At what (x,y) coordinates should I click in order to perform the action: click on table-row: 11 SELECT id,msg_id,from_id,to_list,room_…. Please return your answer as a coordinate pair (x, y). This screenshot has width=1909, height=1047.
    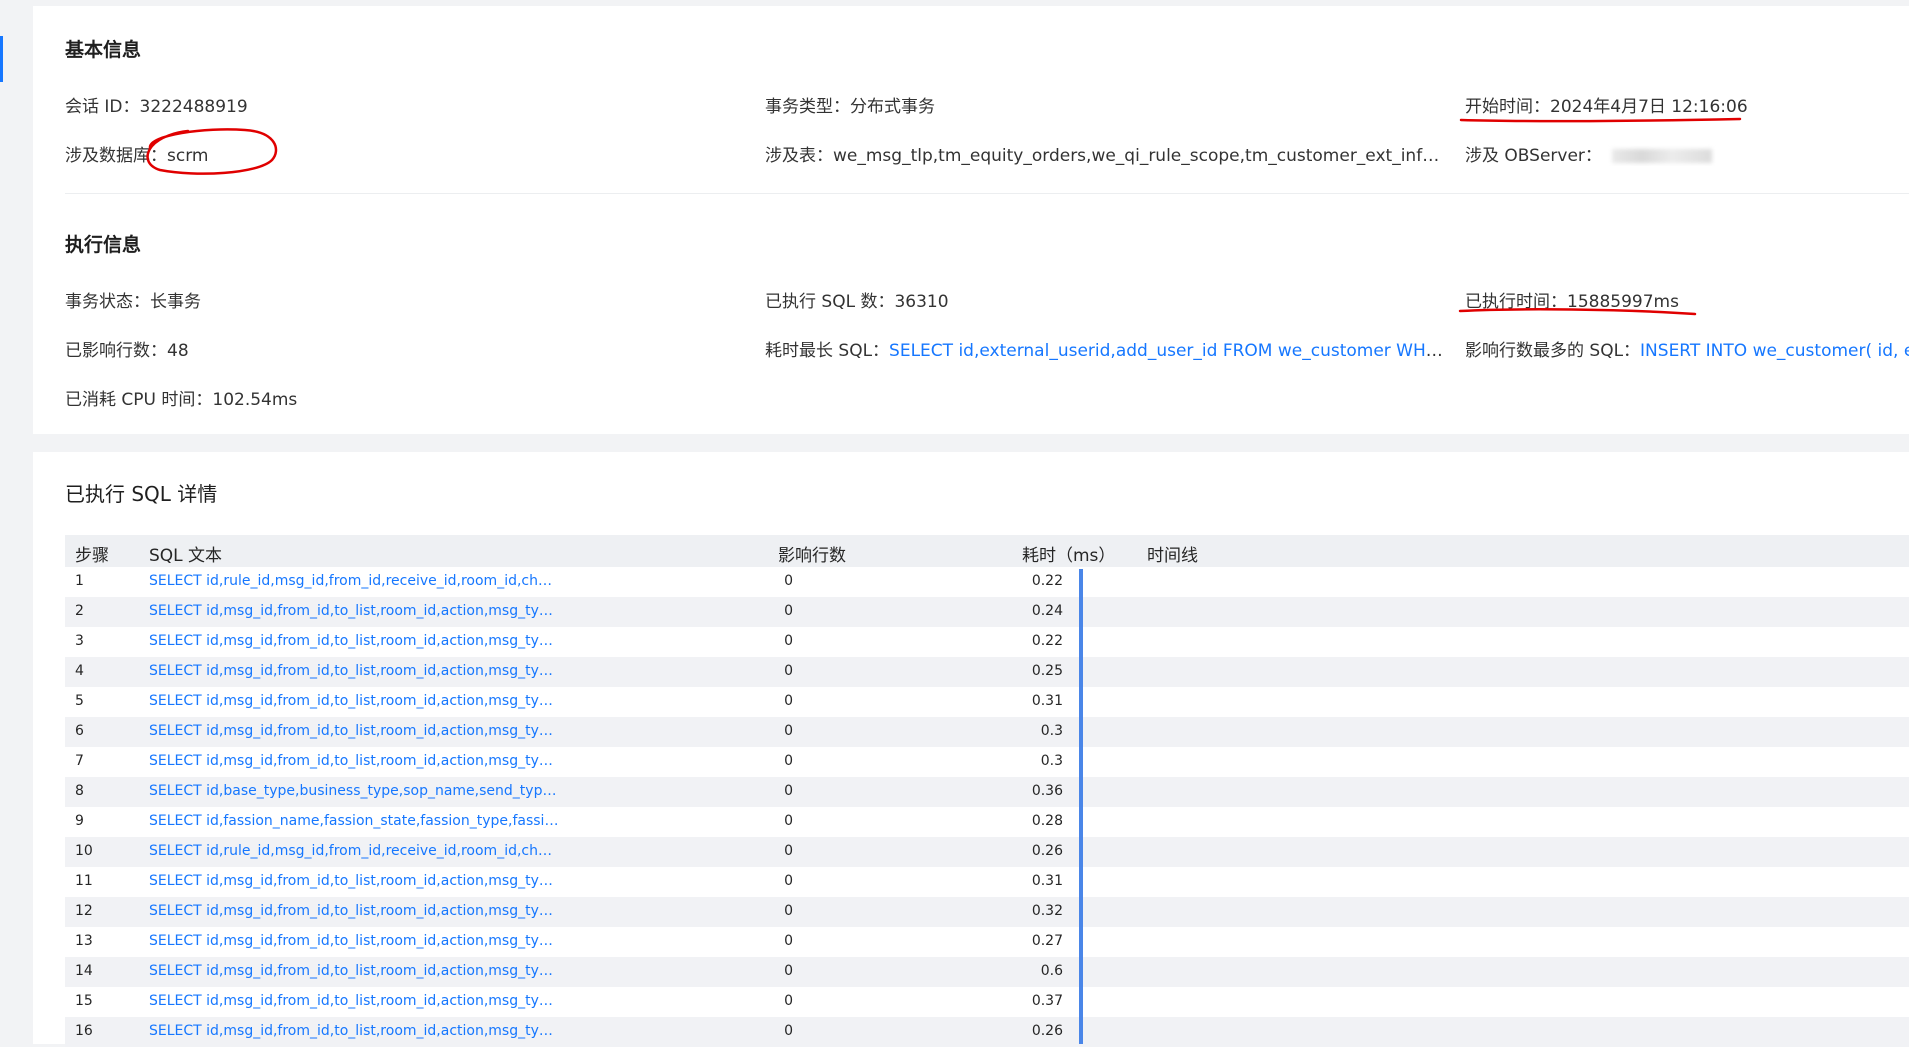
    Looking at the image, I should click on (987, 882).